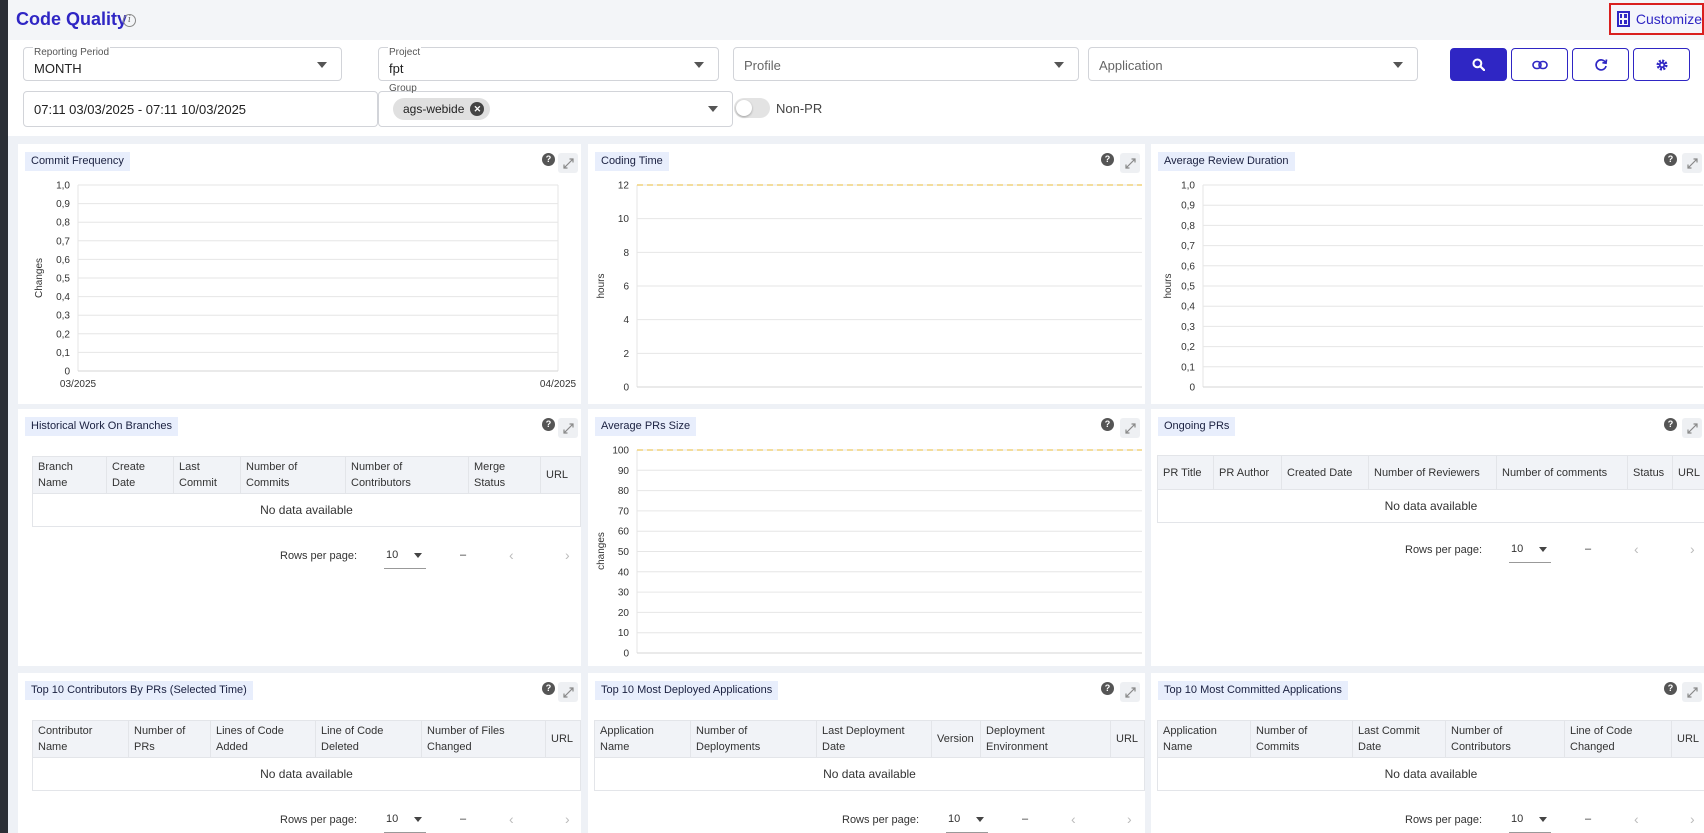 The height and width of the screenshot is (833, 1704). What do you see at coordinates (69, 475) in the screenshot?
I see `column-header: Branch Name` at bounding box center [69, 475].